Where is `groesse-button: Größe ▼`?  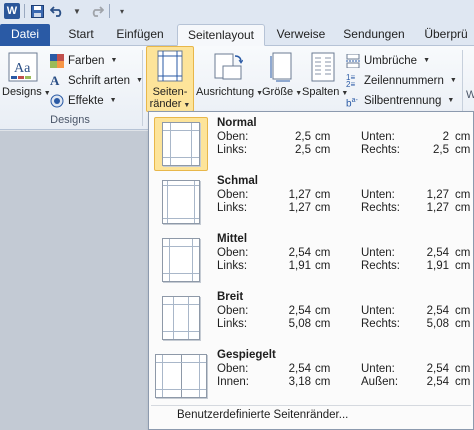
groesse-button: Größe ▼ is located at coordinates (282, 76).